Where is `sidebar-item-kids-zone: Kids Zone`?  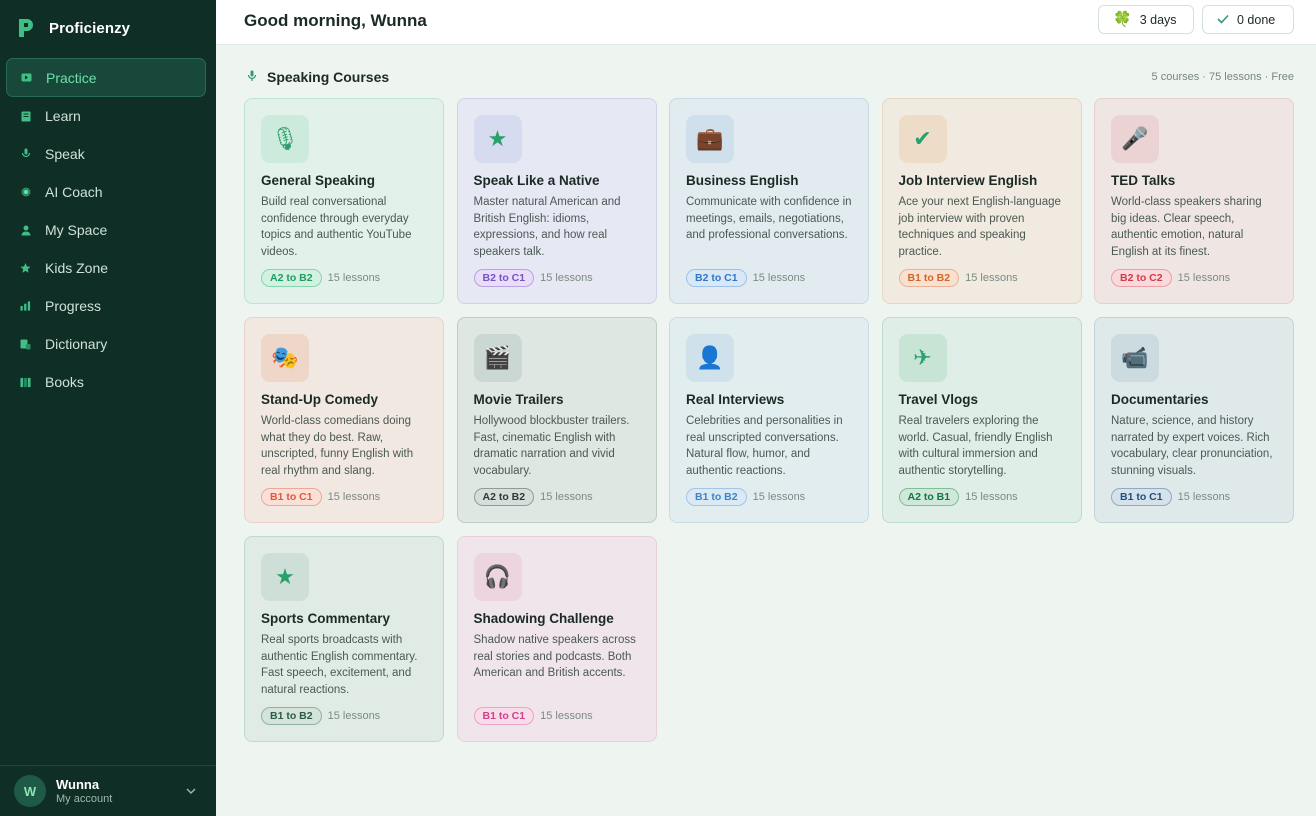
sidebar-item-kids-zone: Kids Zone is located at coordinates (106, 268).